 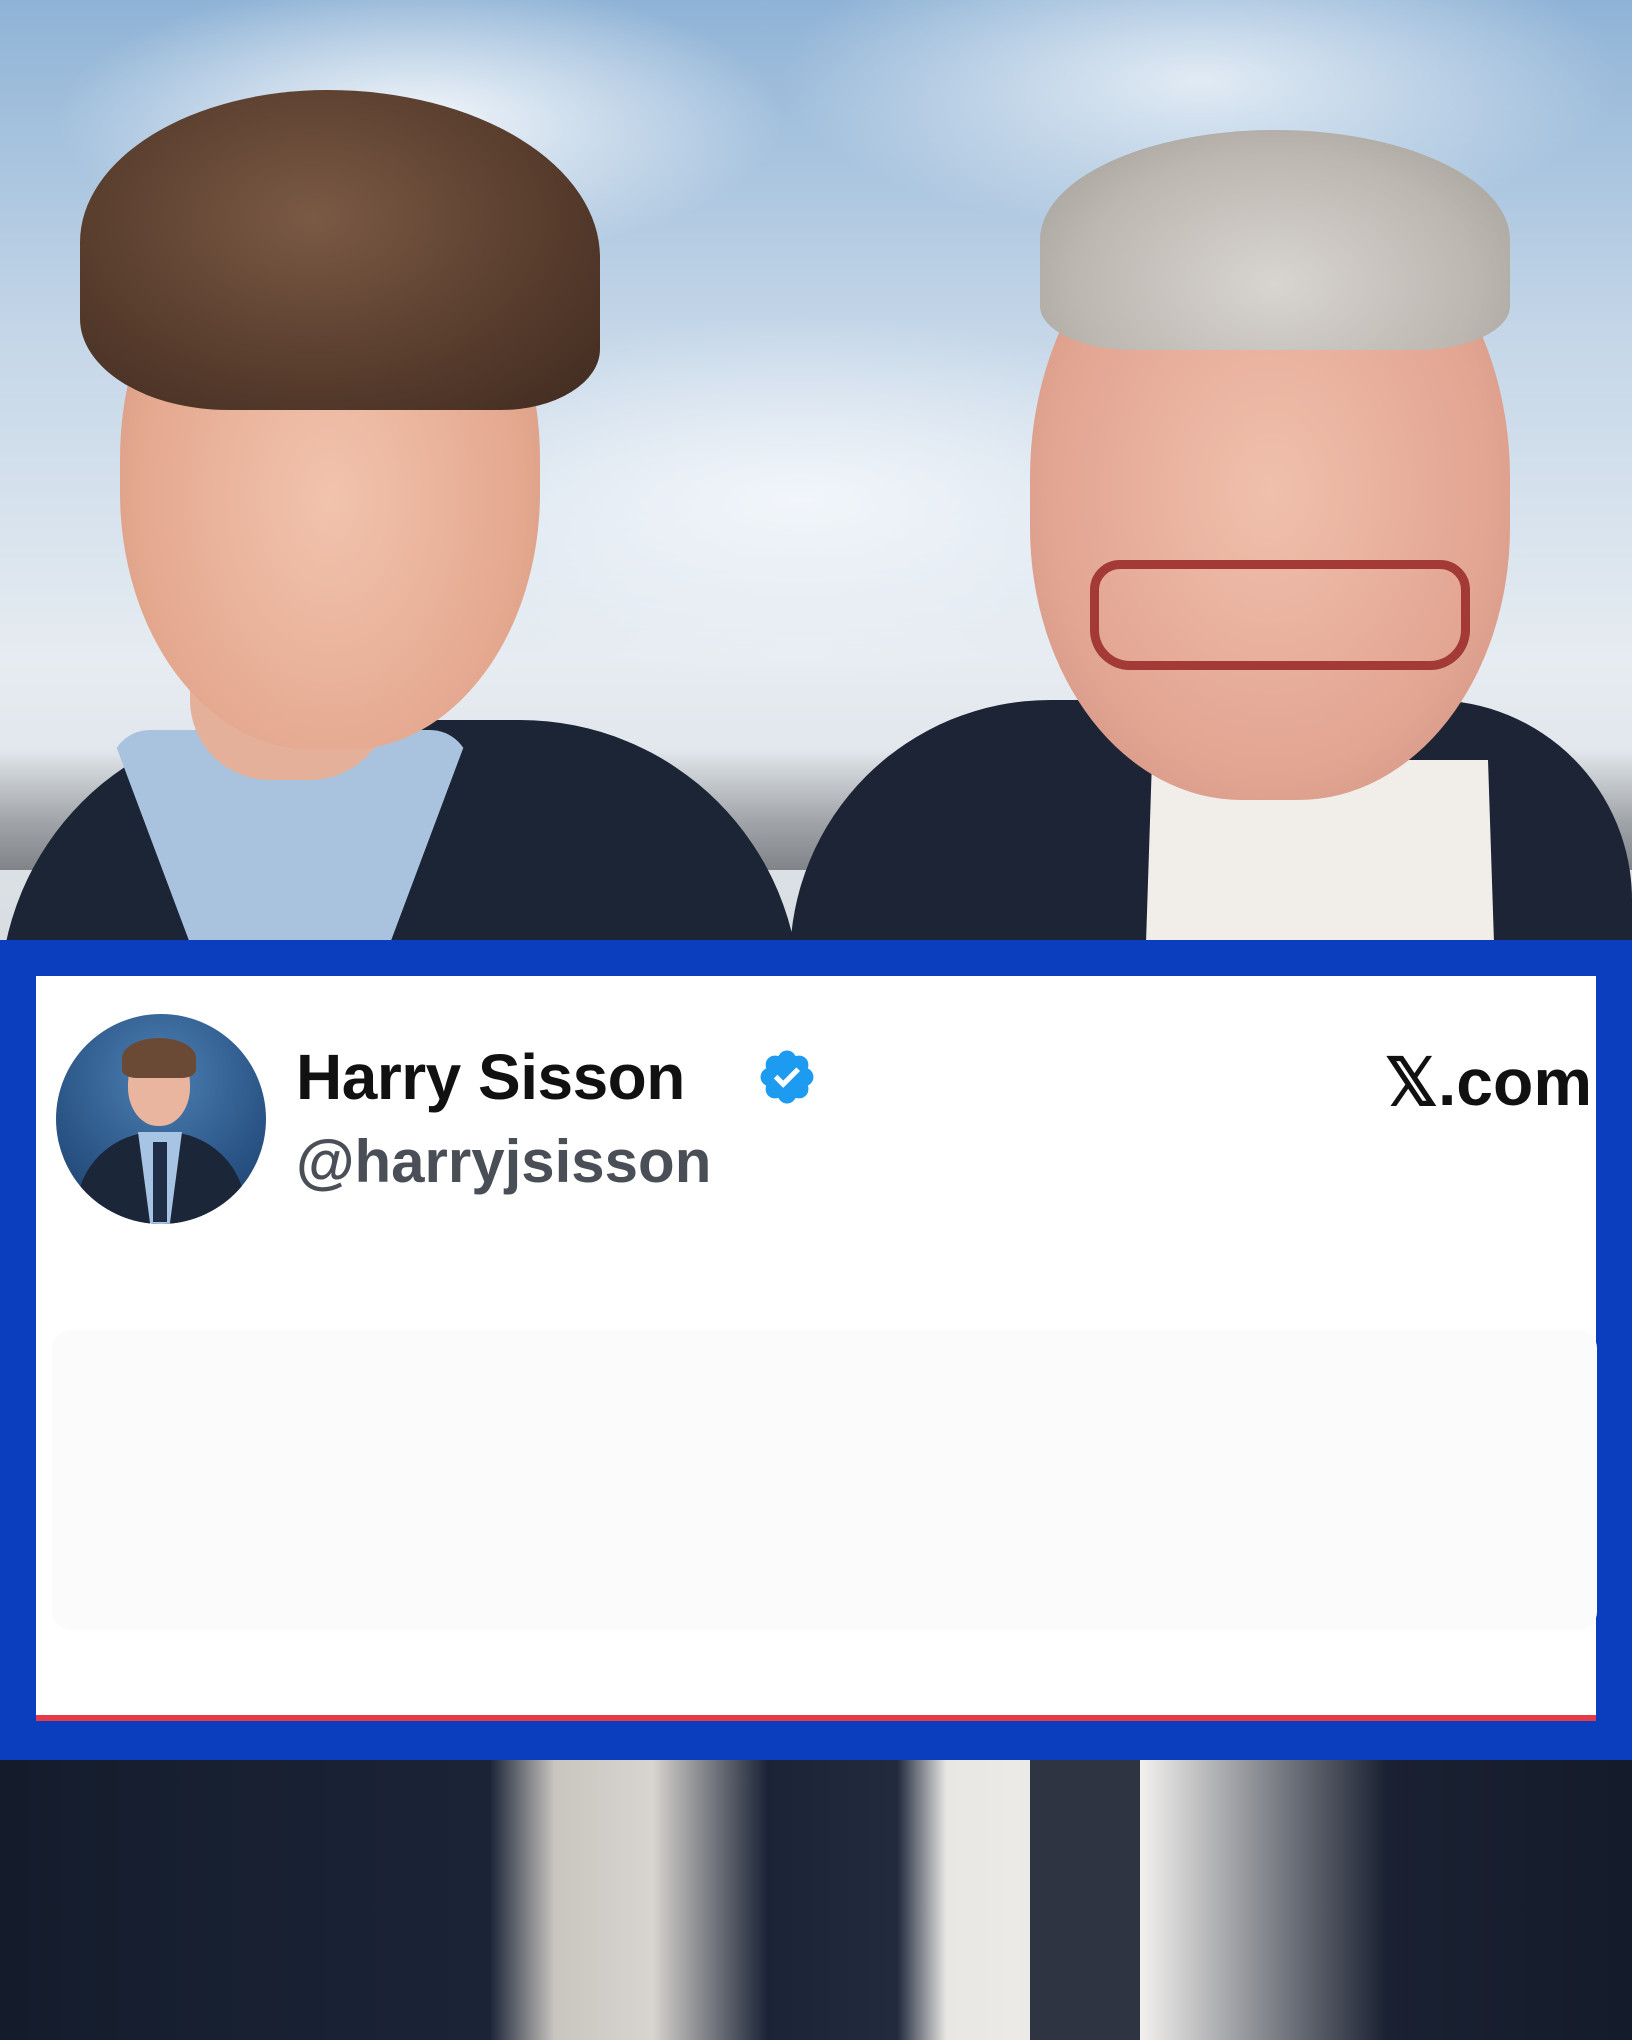 What do you see at coordinates (816, 1900) in the screenshot?
I see `background-photo-lower` at bounding box center [816, 1900].